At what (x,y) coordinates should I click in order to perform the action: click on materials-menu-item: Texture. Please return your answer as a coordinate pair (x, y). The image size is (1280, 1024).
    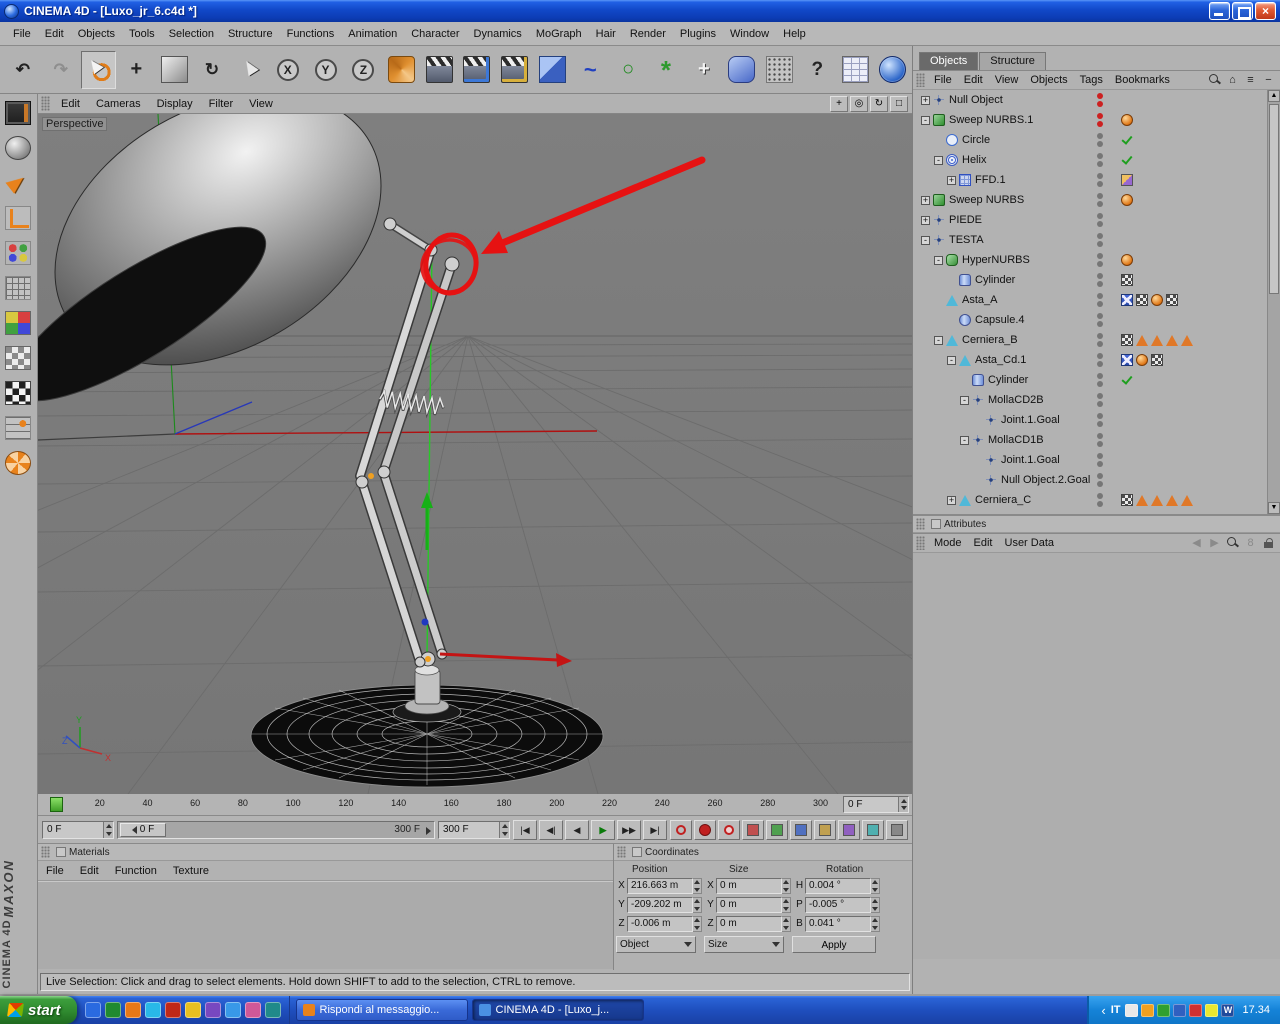
    Looking at the image, I should click on (191, 871).